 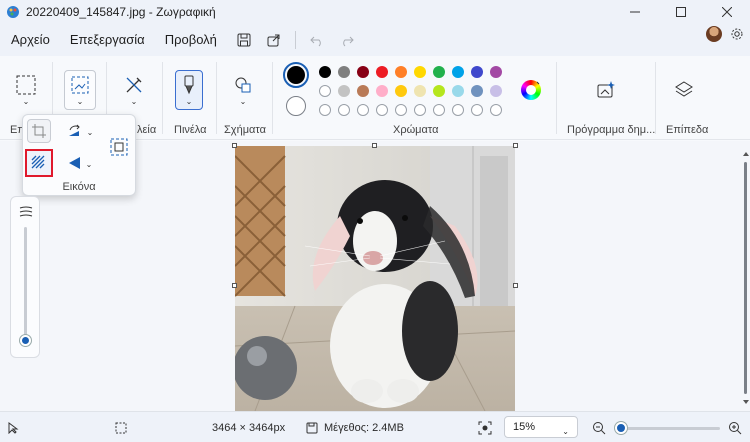 What do you see at coordinates (746, 402) in the screenshot?
I see `scroll-down-icon` at bounding box center [746, 402].